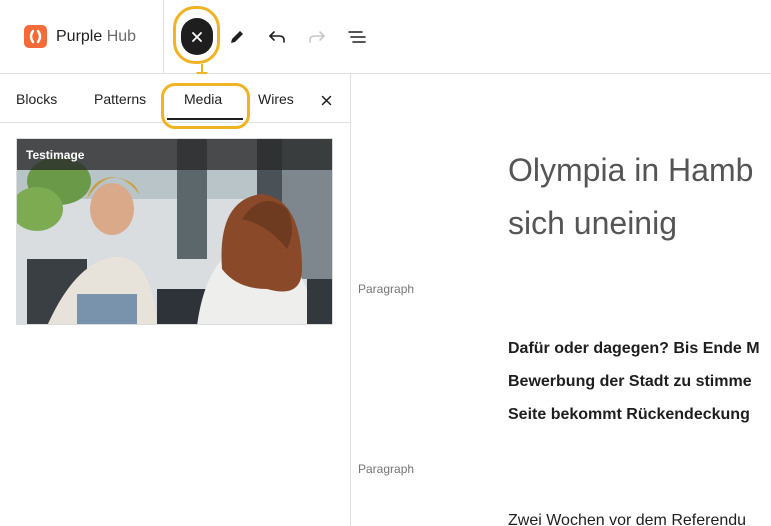 This screenshot has width=771, height=526. Describe the element at coordinates (629, 414) in the screenshot. I see `lead-line: Seite bekommt Rückendeckung` at that location.